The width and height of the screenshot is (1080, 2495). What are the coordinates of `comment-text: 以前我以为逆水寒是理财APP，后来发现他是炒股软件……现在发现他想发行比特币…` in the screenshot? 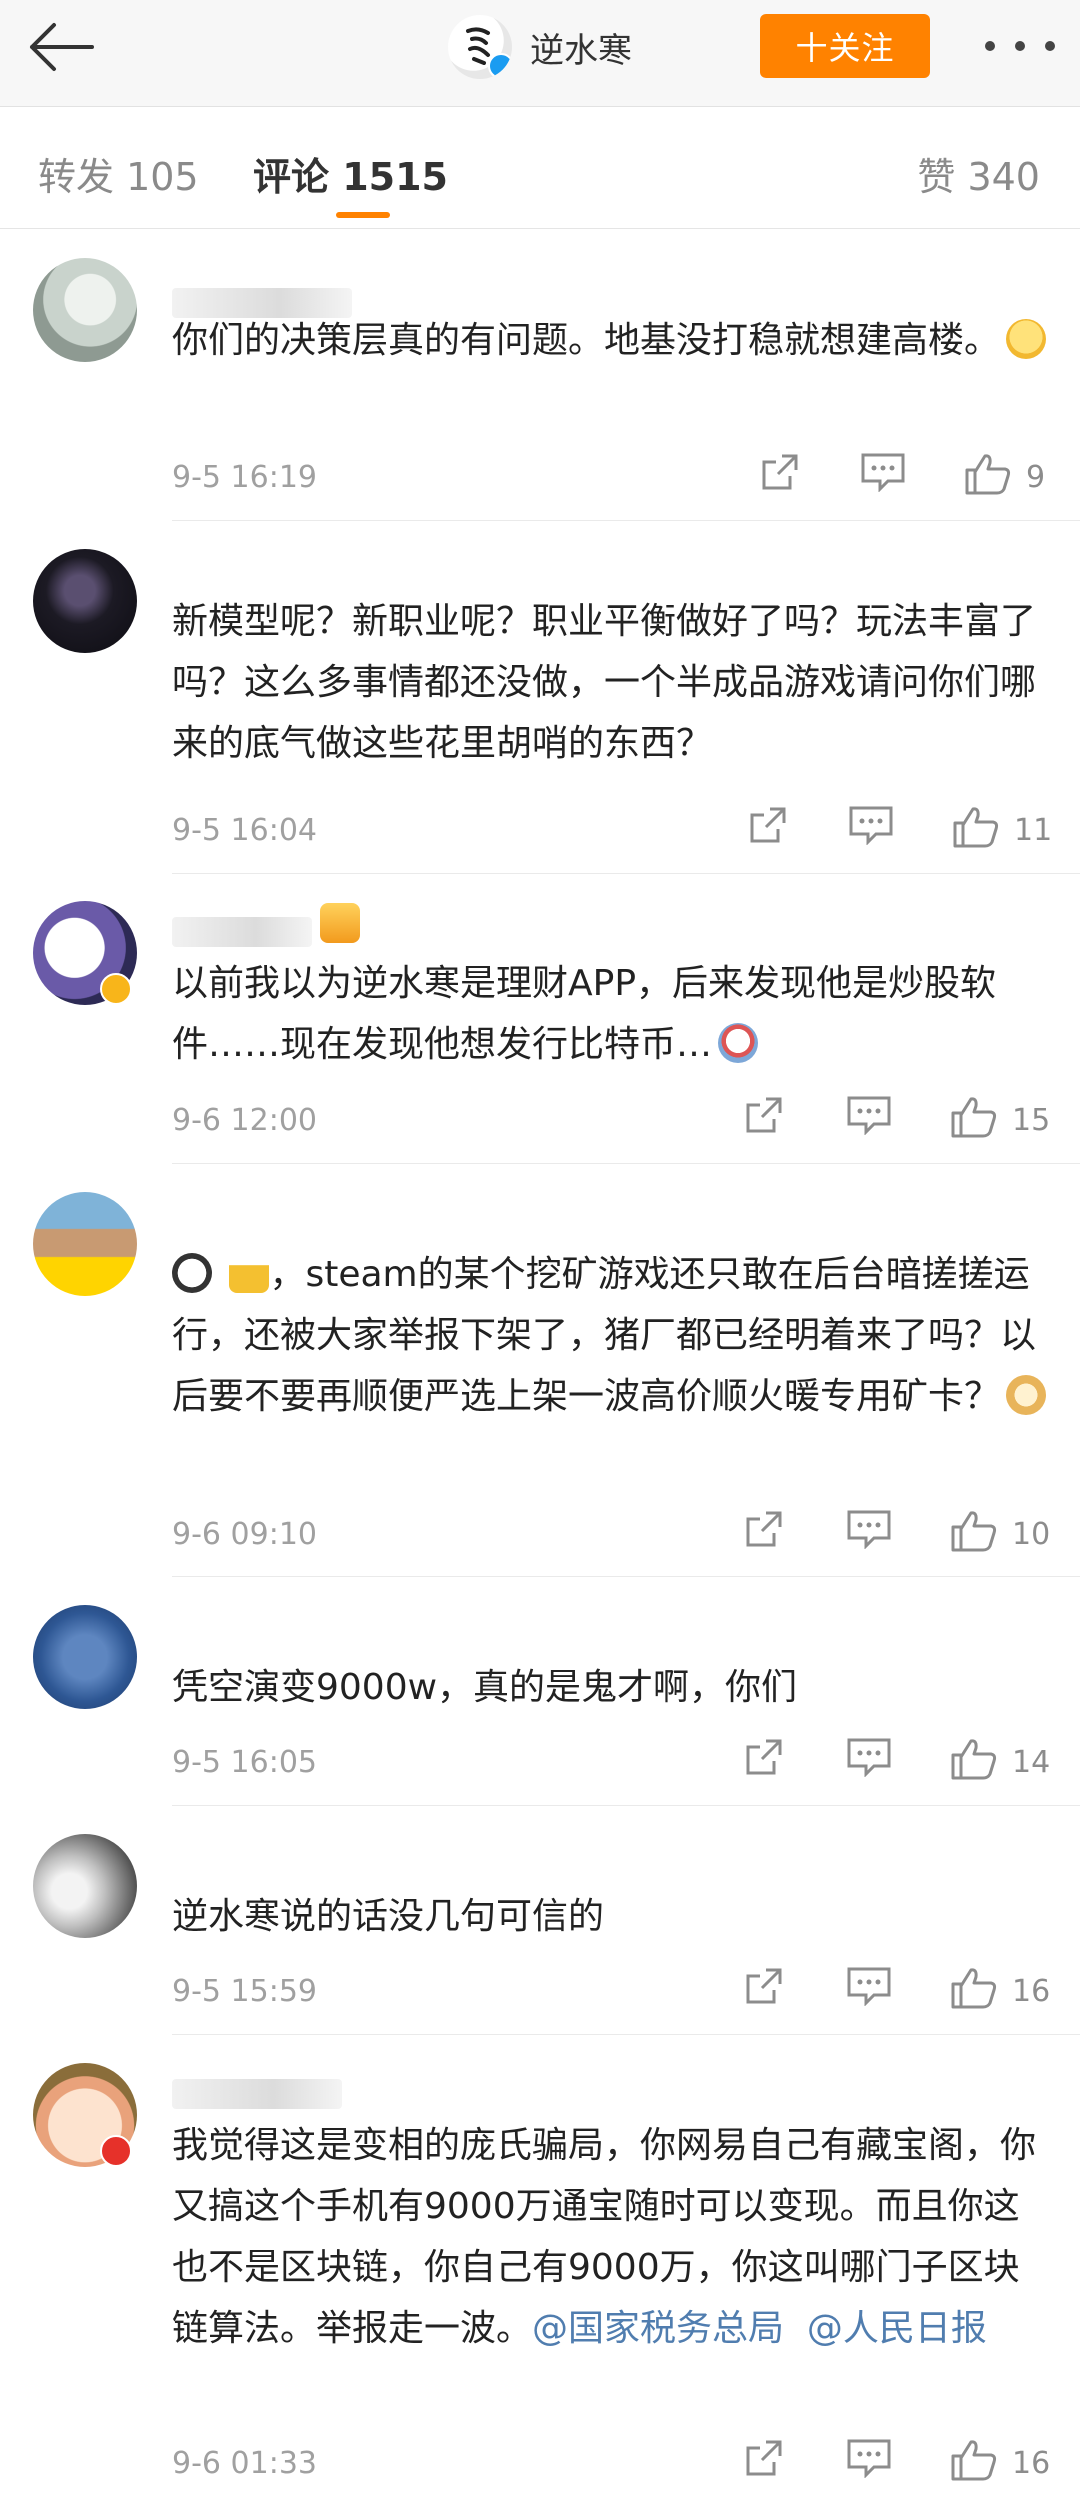 It's located at (584, 1014).